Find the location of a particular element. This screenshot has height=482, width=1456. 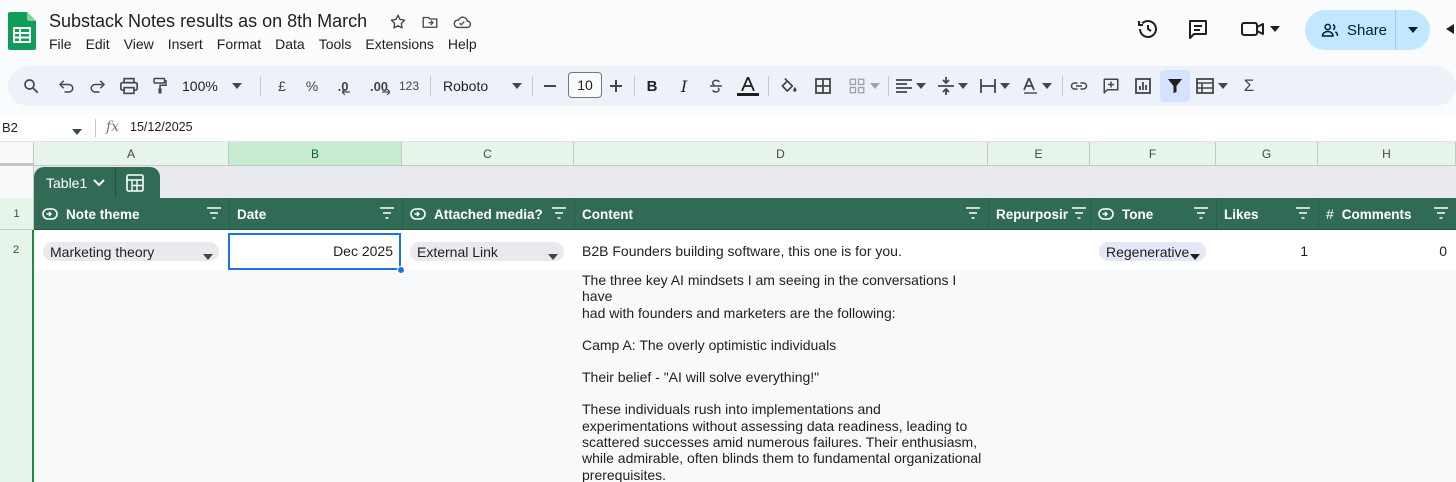

tone-chip: Regenerative is located at coordinates (1152, 251).